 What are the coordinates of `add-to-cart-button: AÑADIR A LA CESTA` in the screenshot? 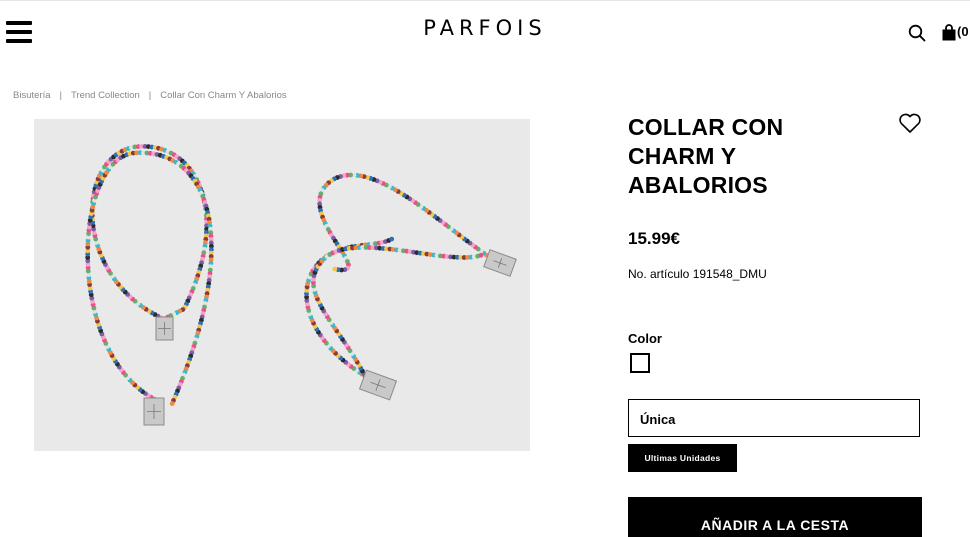 It's located at (775, 517).